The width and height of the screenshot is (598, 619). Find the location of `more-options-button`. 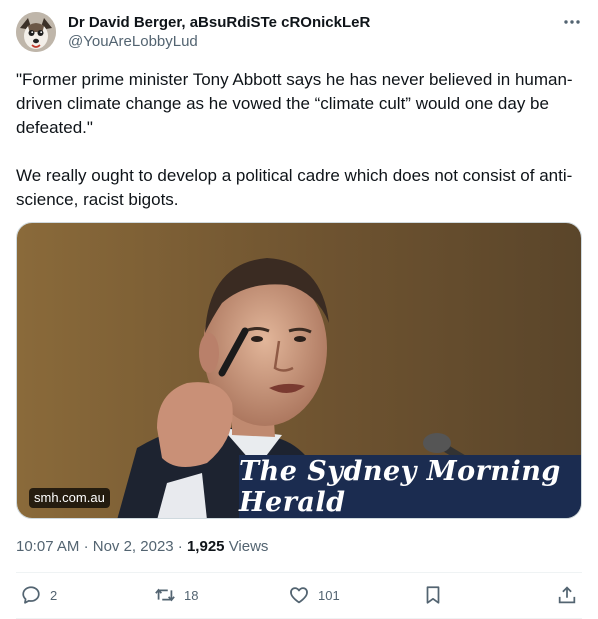

more-options-button is located at coordinates (572, 22).